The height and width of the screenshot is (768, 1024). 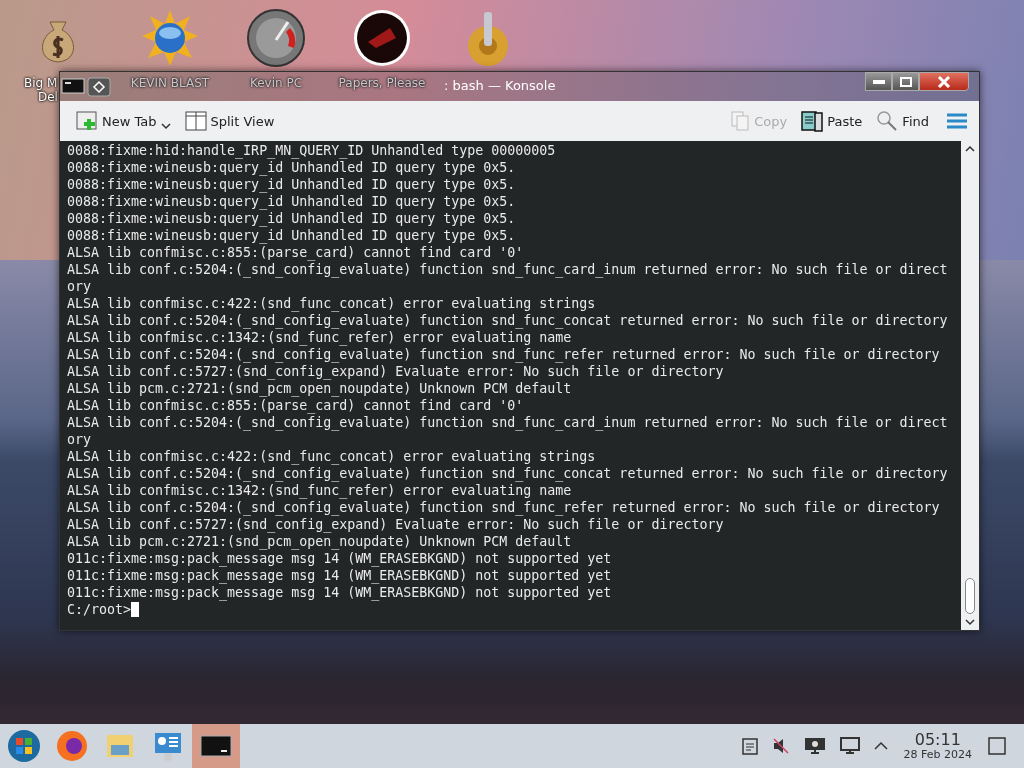 What do you see at coordinates (970, 149) in the screenshot?
I see `scroll-up-icon` at bounding box center [970, 149].